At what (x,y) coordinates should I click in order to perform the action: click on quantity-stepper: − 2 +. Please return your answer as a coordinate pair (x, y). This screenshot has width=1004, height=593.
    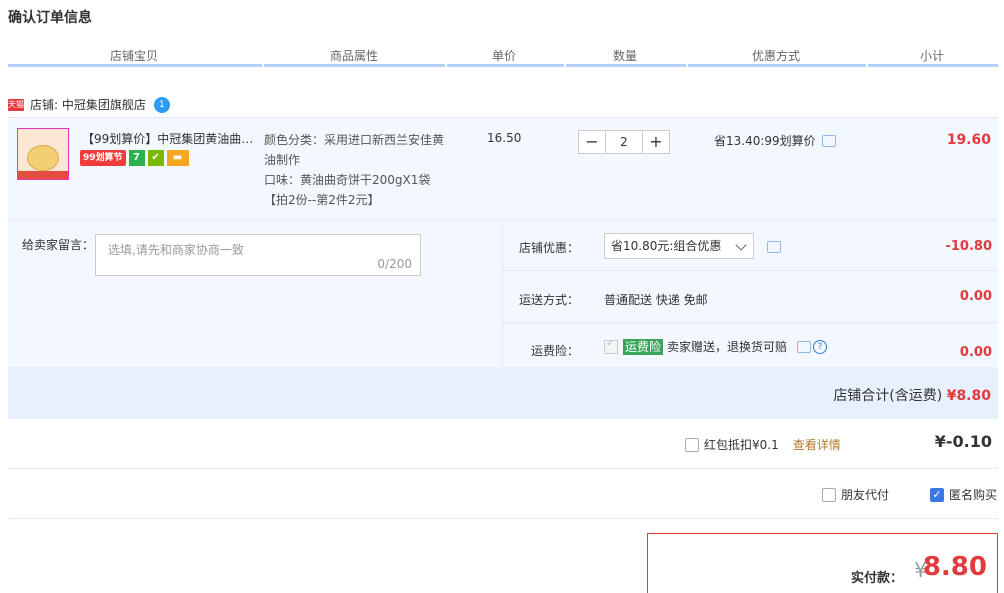
    Looking at the image, I should click on (624, 142).